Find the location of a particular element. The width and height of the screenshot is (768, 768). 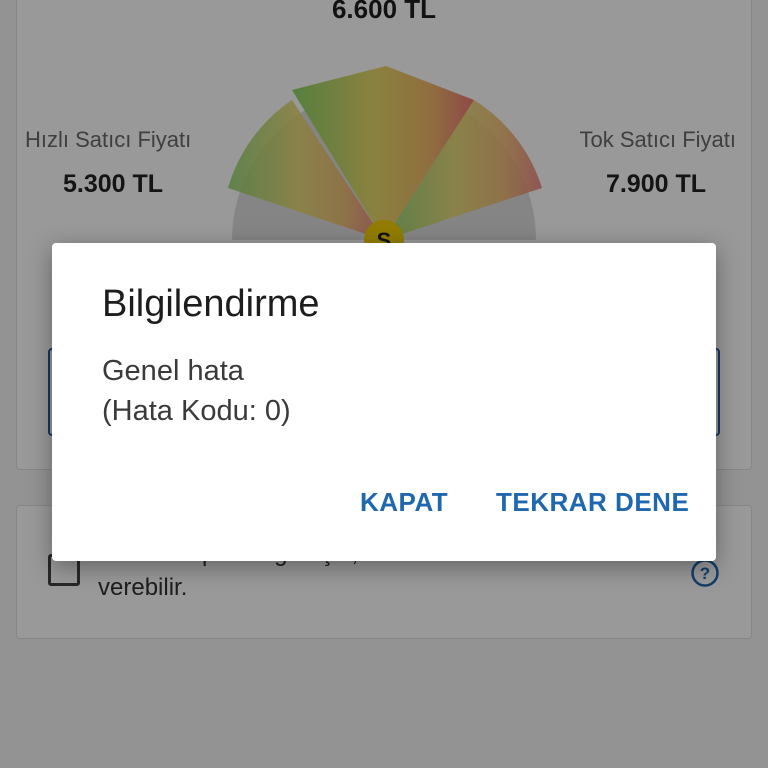

dialog-message-line2: (Hata Kodu: 0) is located at coordinates (196, 411).